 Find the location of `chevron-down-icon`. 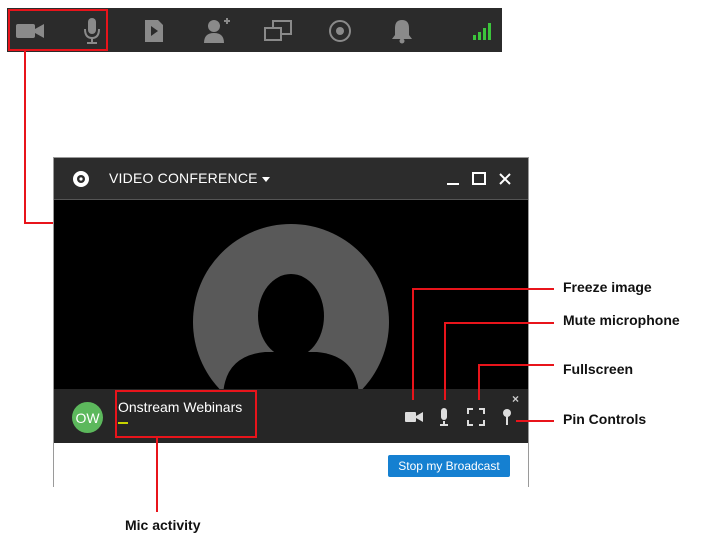

chevron-down-icon is located at coordinates (265, 179).